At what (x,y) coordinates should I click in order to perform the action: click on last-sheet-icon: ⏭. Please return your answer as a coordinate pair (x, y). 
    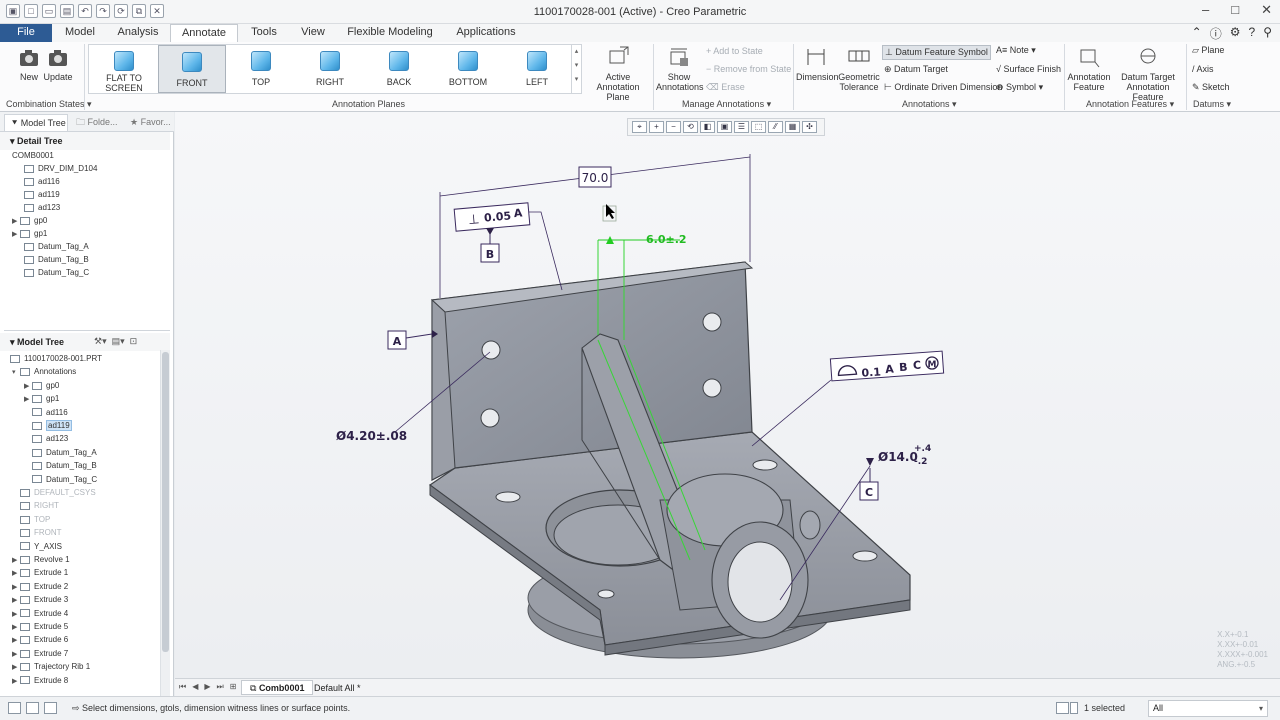
    Looking at the image, I should click on (220, 687).